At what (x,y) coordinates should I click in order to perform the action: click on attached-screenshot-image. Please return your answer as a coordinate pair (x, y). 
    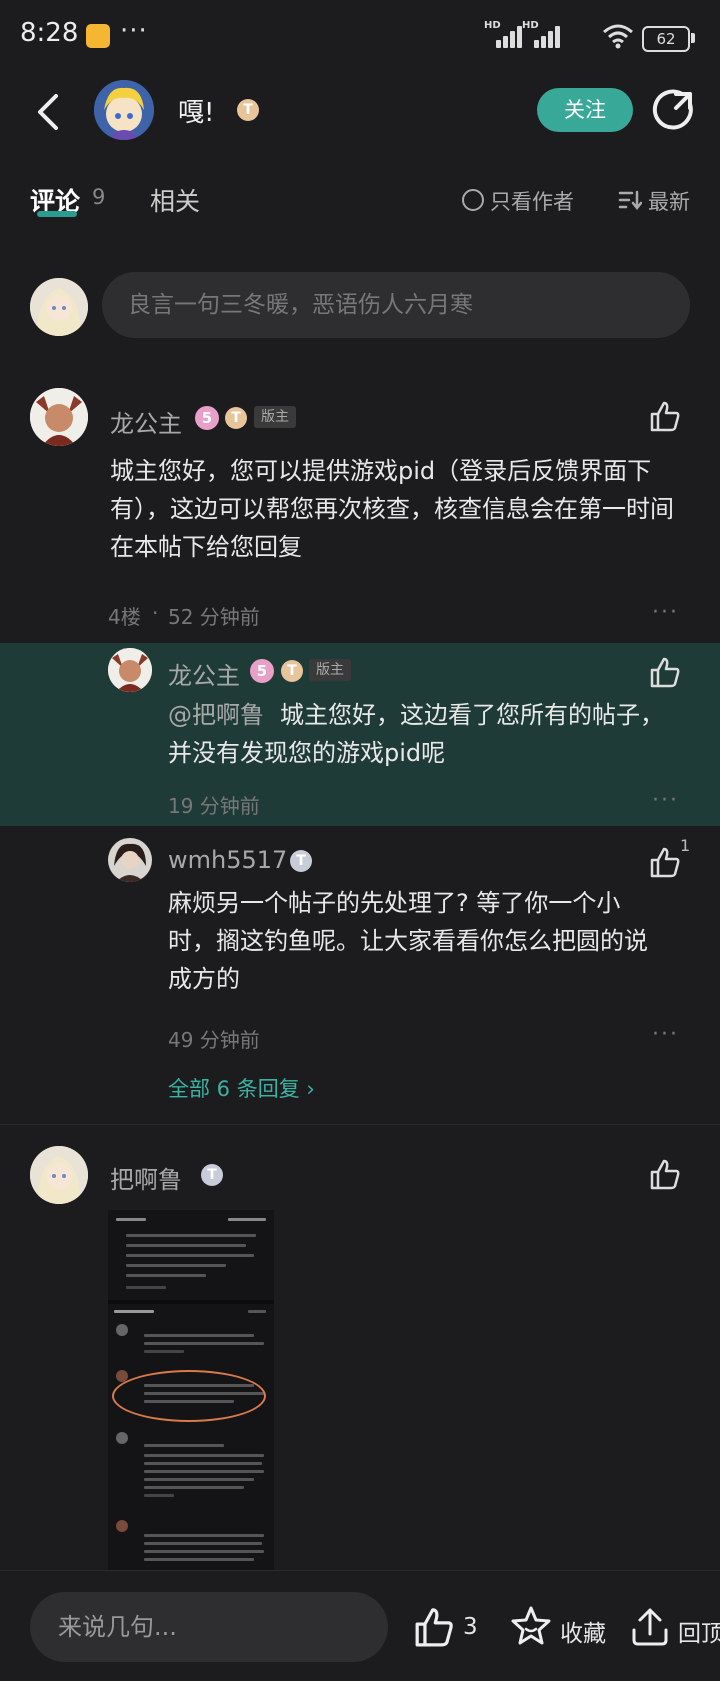
    Looking at the image, I should click on (191, 1391).